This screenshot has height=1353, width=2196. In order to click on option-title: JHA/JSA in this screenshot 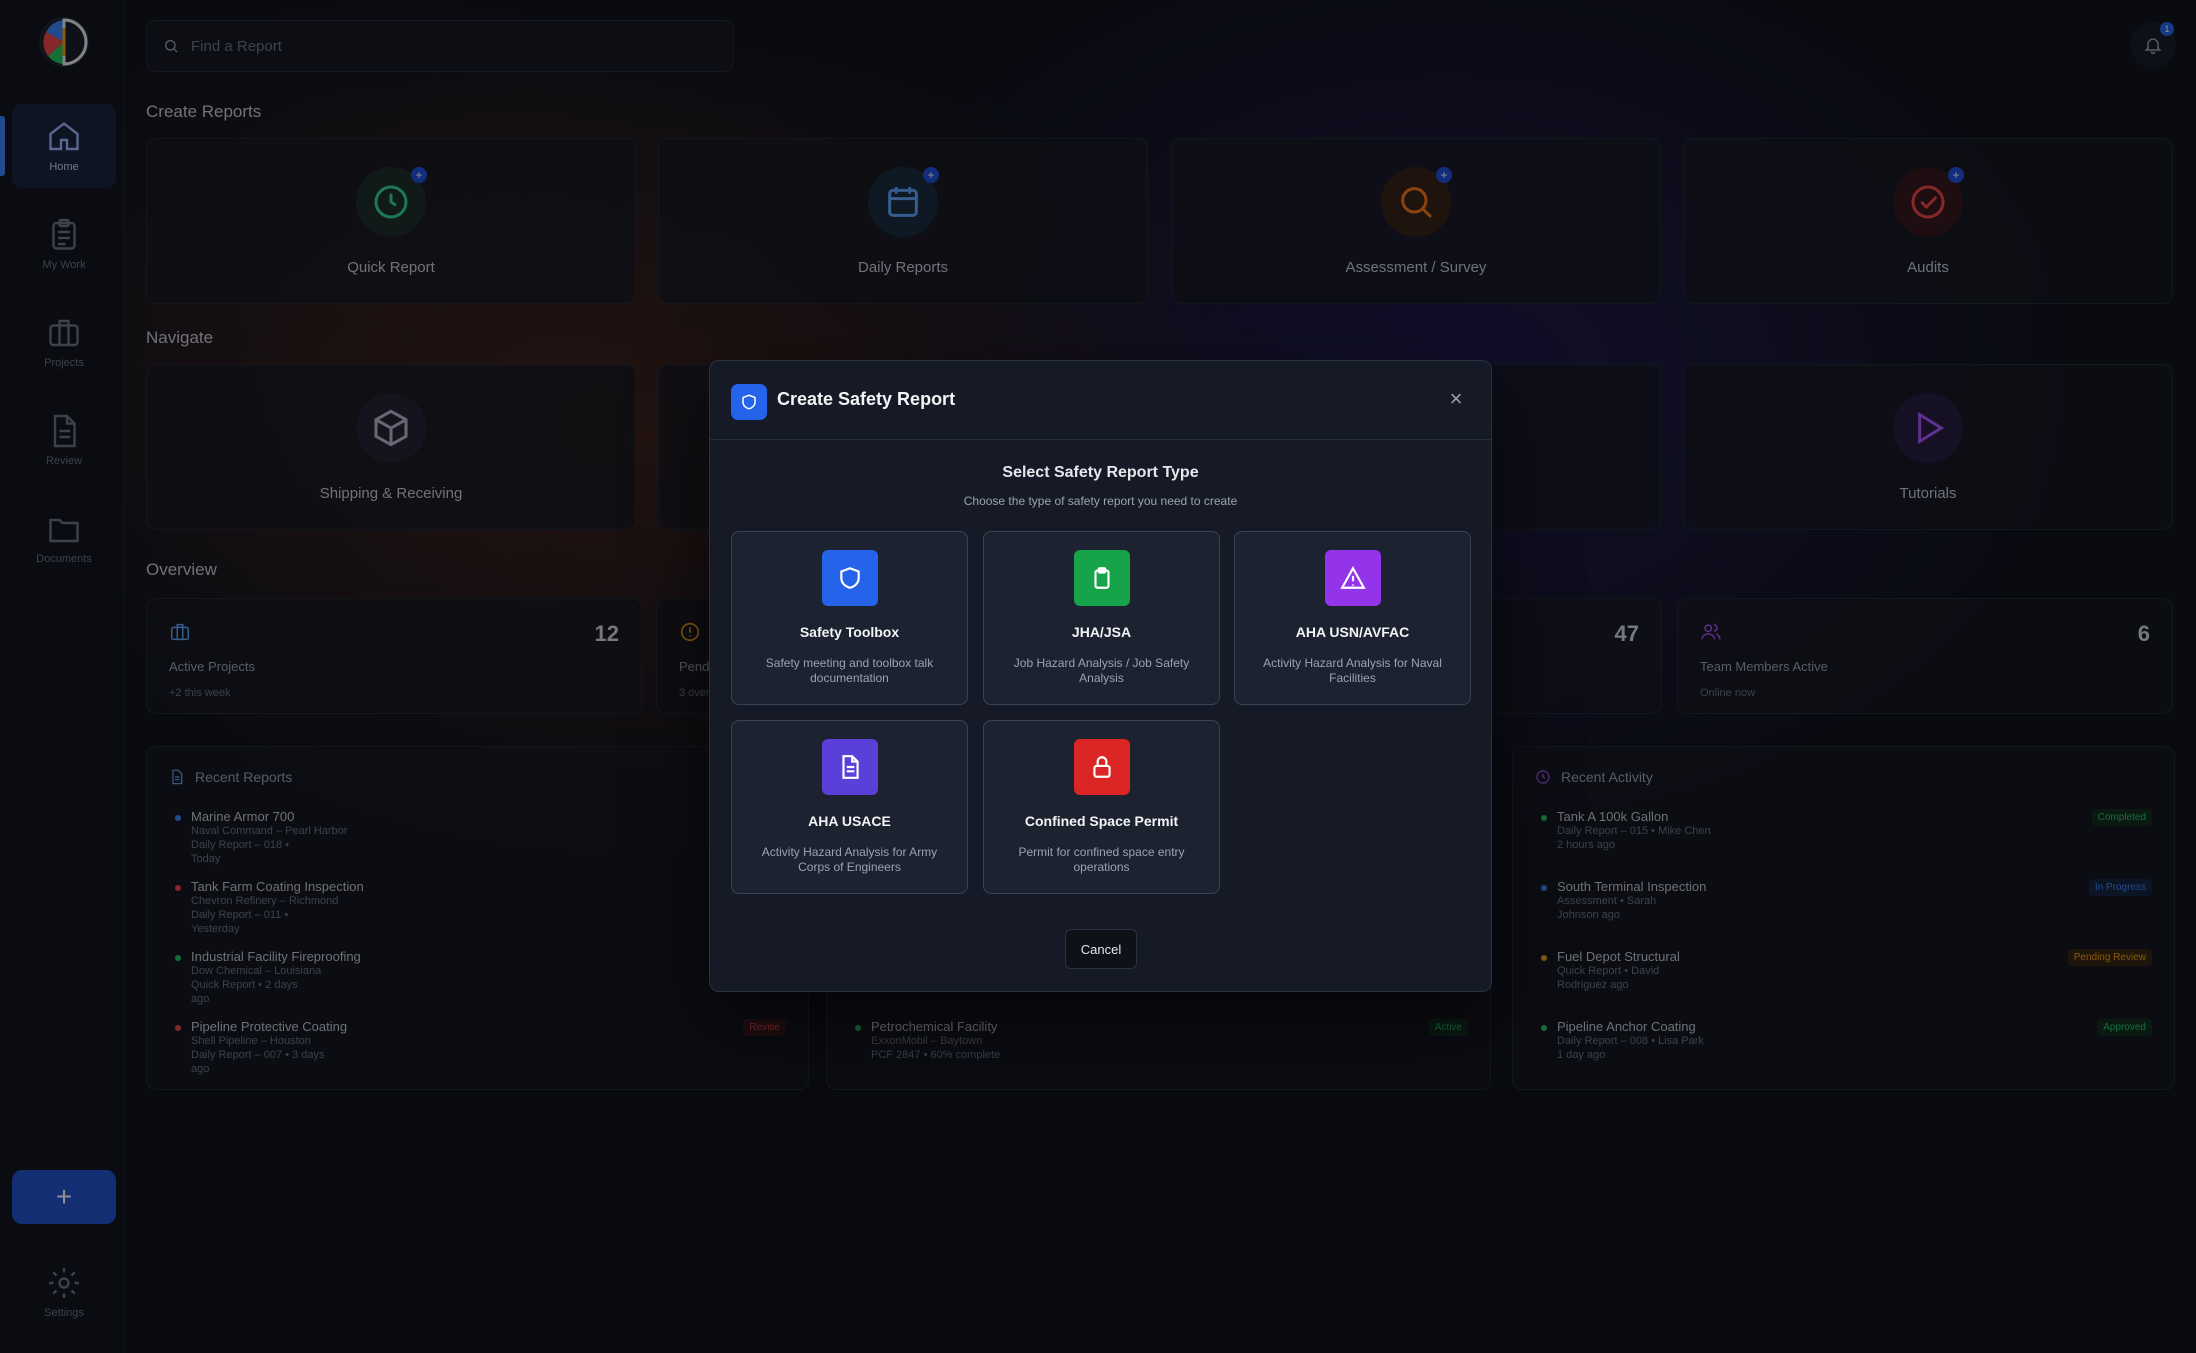, I will do `click(1101, 632)`.